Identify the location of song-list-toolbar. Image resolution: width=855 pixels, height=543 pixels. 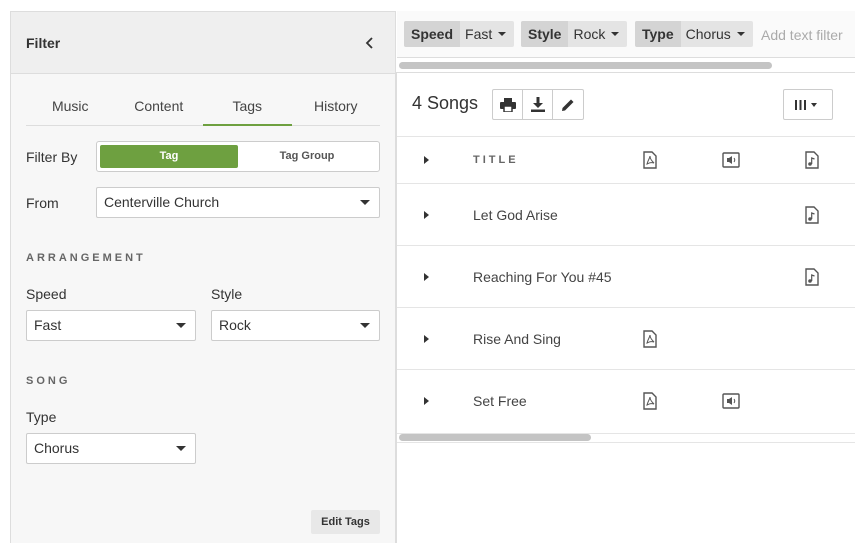
(538, 104).